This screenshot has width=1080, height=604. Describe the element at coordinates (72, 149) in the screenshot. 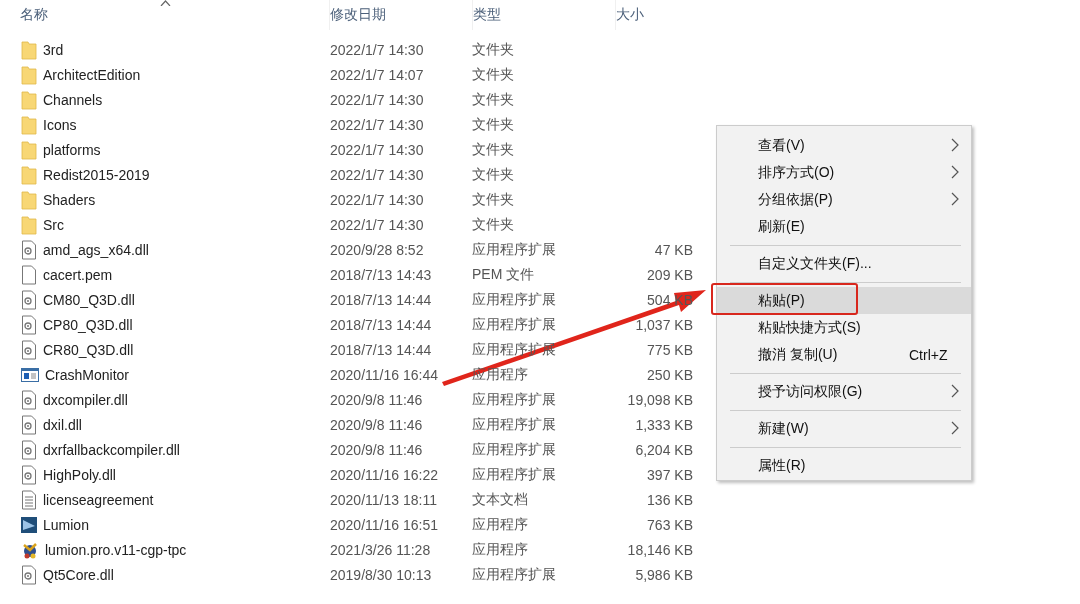

I see `file-name: platforms` at that location.